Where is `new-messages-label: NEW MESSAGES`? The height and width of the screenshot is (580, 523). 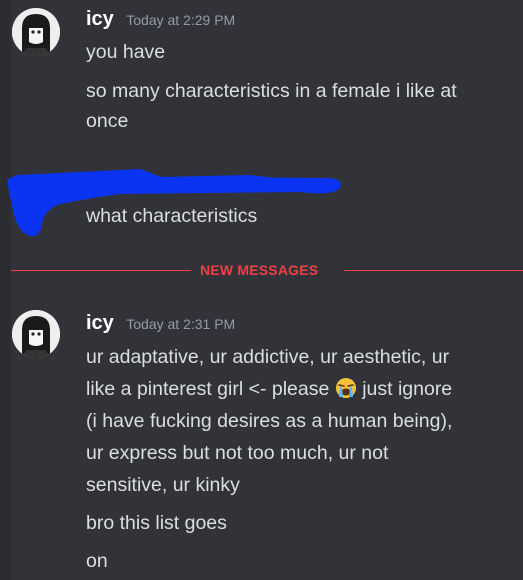 new-messages-label: NEW MESSAGES is located at coordinates (259, 270).